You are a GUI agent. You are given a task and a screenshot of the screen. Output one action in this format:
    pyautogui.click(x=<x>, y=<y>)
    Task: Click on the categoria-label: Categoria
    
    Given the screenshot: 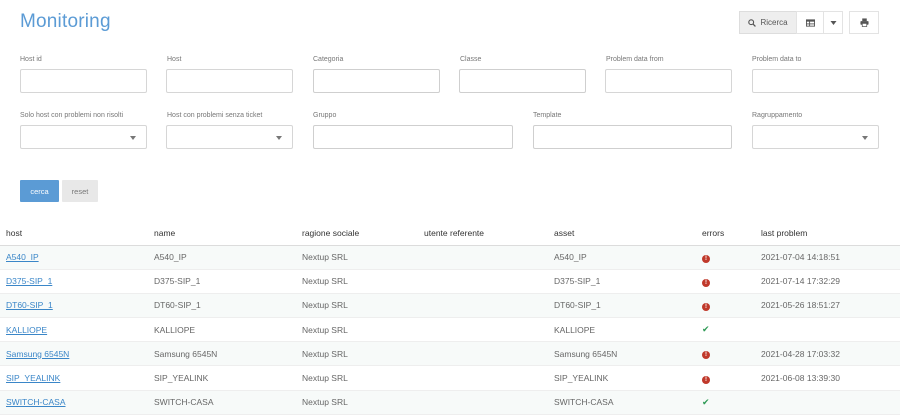 What is the action you would take?
    pyautogui.click(x=328, y=59)
    